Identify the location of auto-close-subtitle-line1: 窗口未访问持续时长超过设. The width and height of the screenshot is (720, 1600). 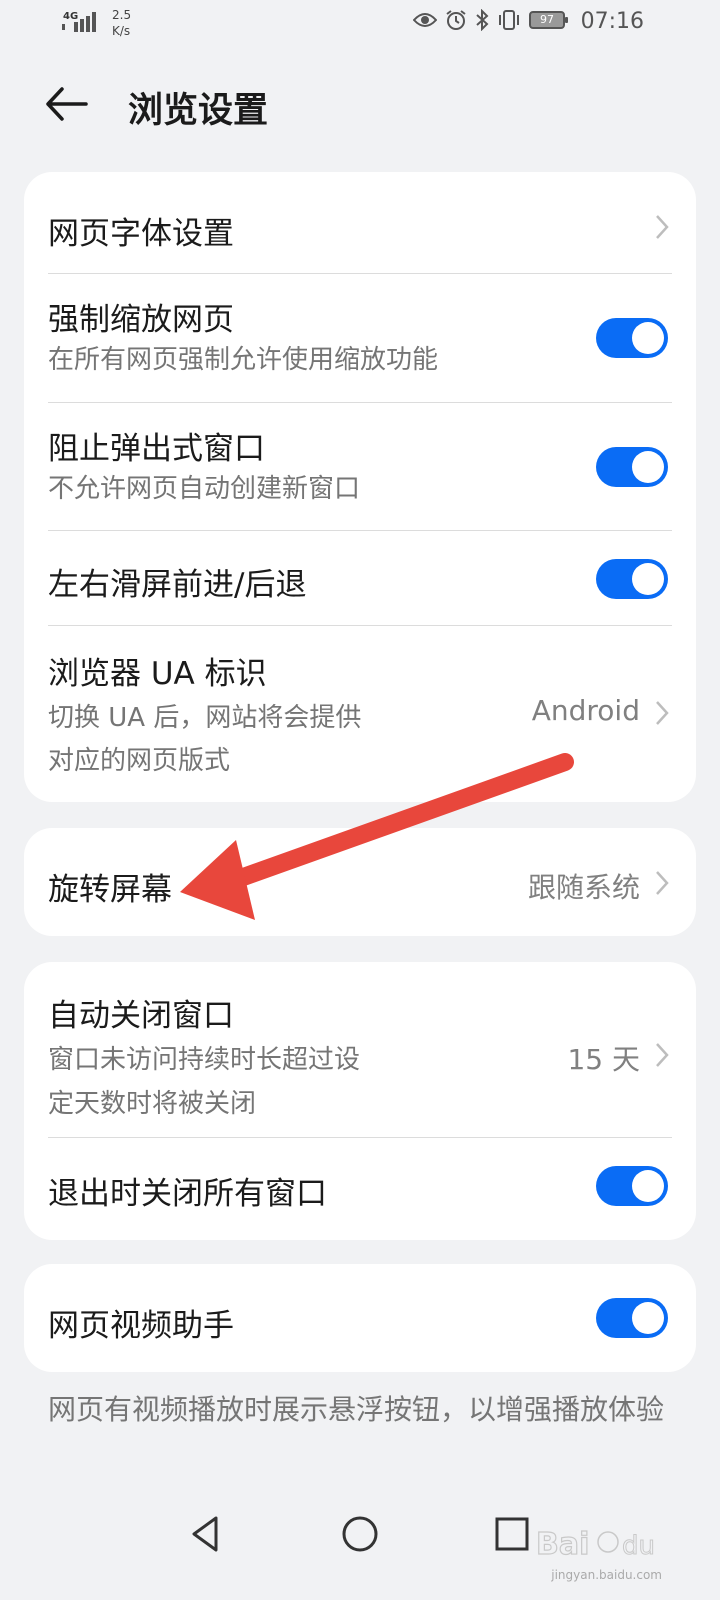
(204, 1060).